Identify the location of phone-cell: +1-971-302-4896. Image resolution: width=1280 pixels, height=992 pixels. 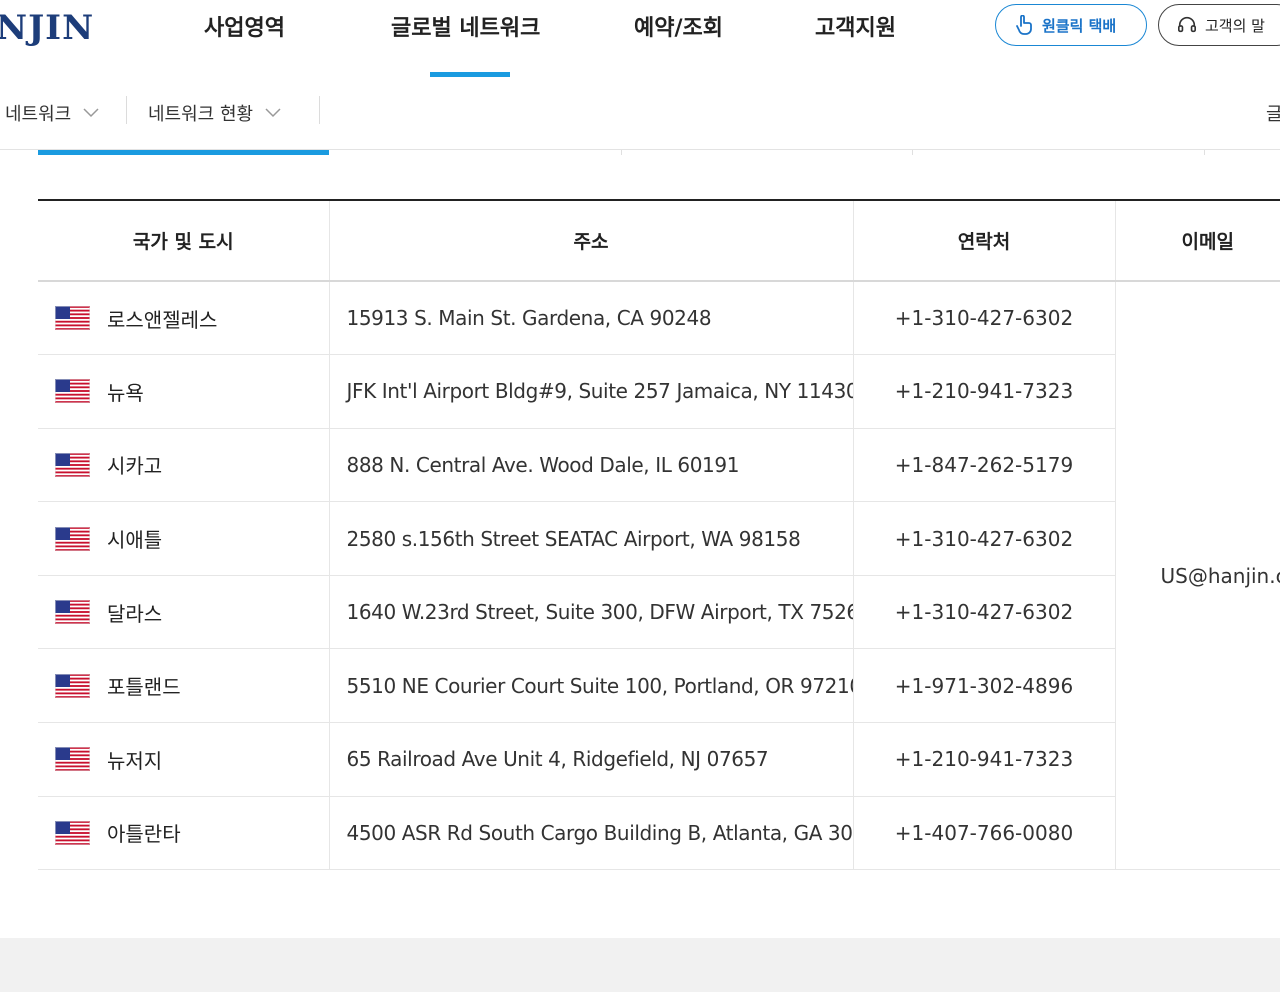
(983, 686).